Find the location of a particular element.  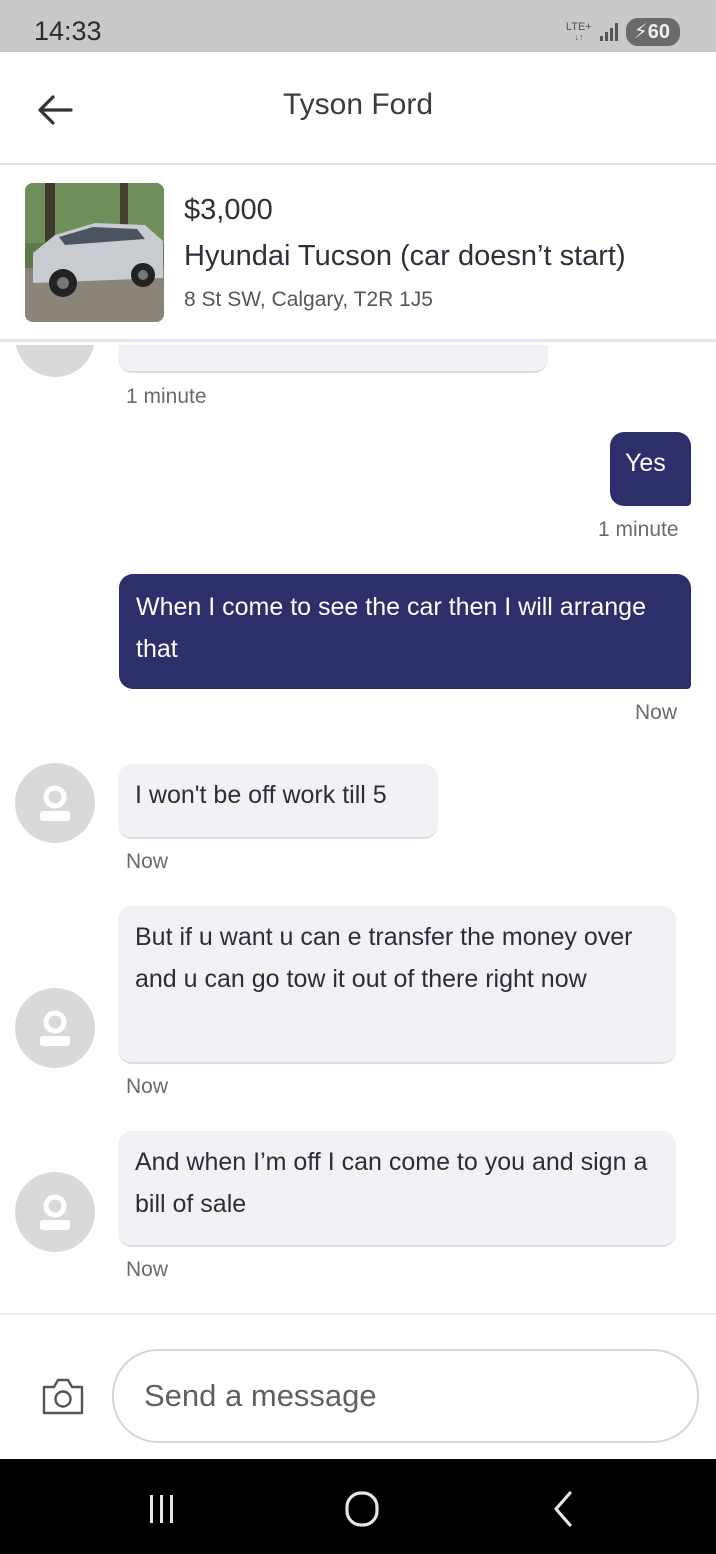

recents-button is located at coordinates (162, 1509).